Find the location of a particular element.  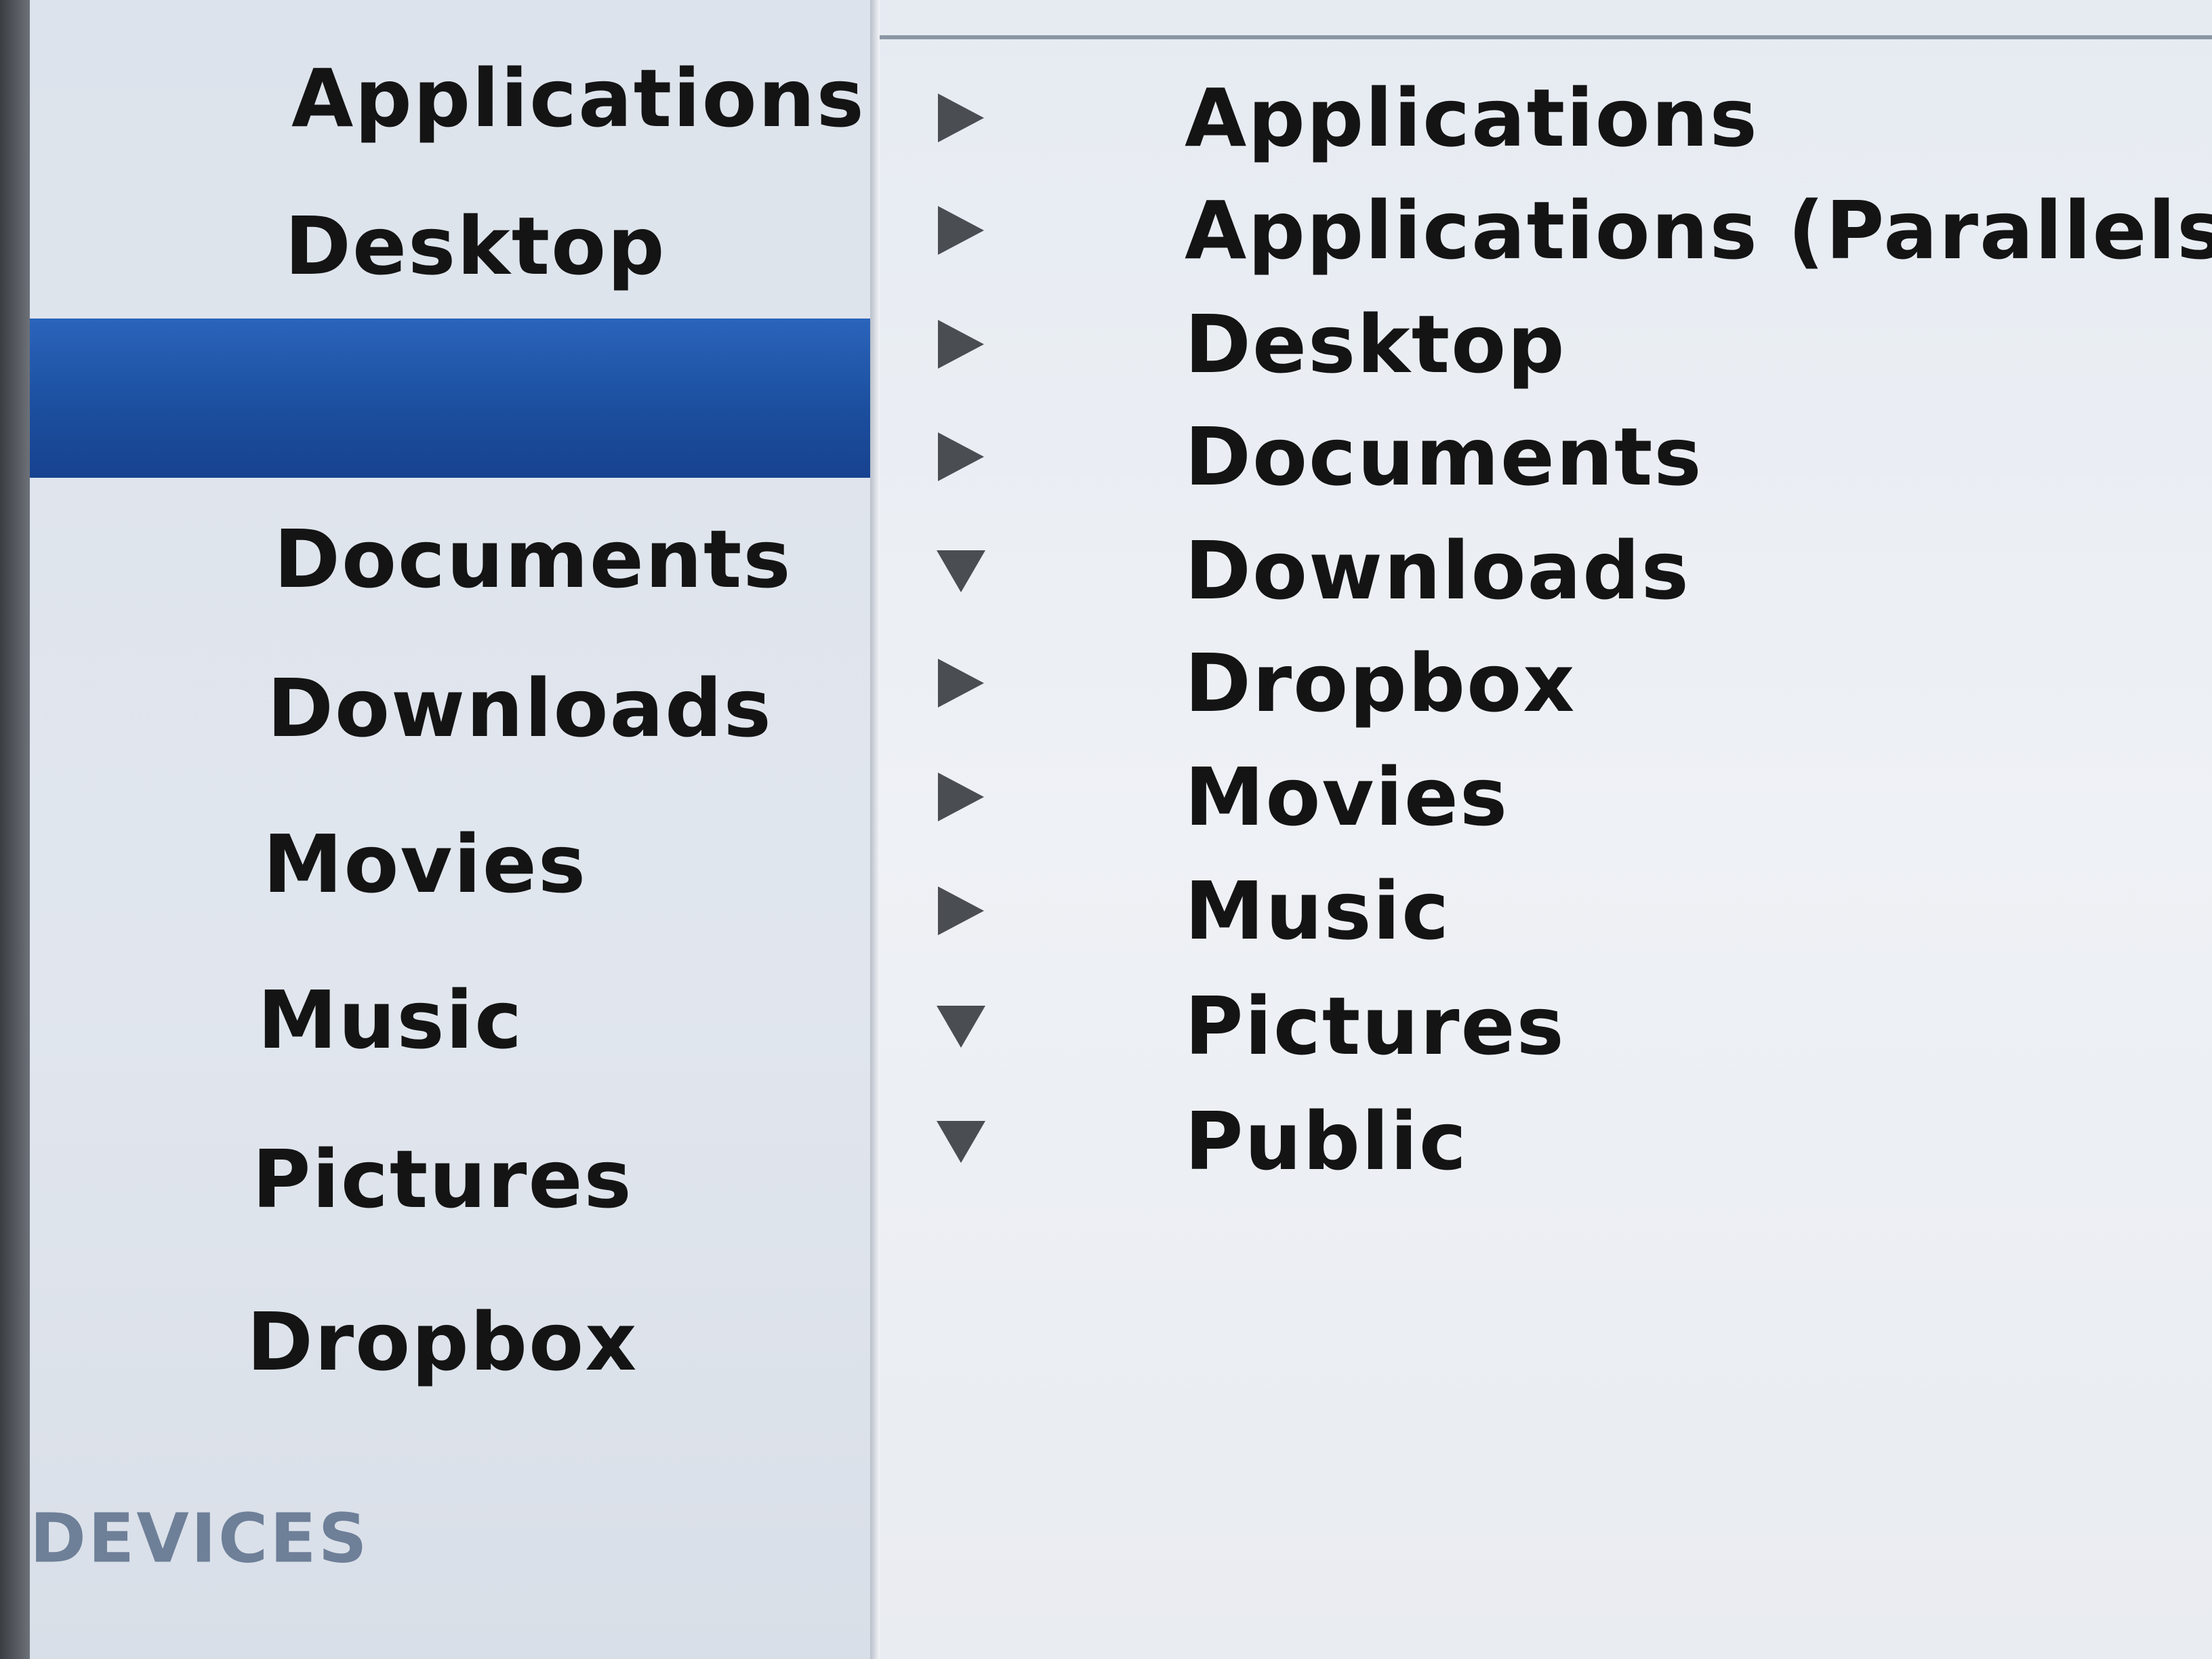

sidebar-item-applications: Applications is located at coordinates (450, 98).